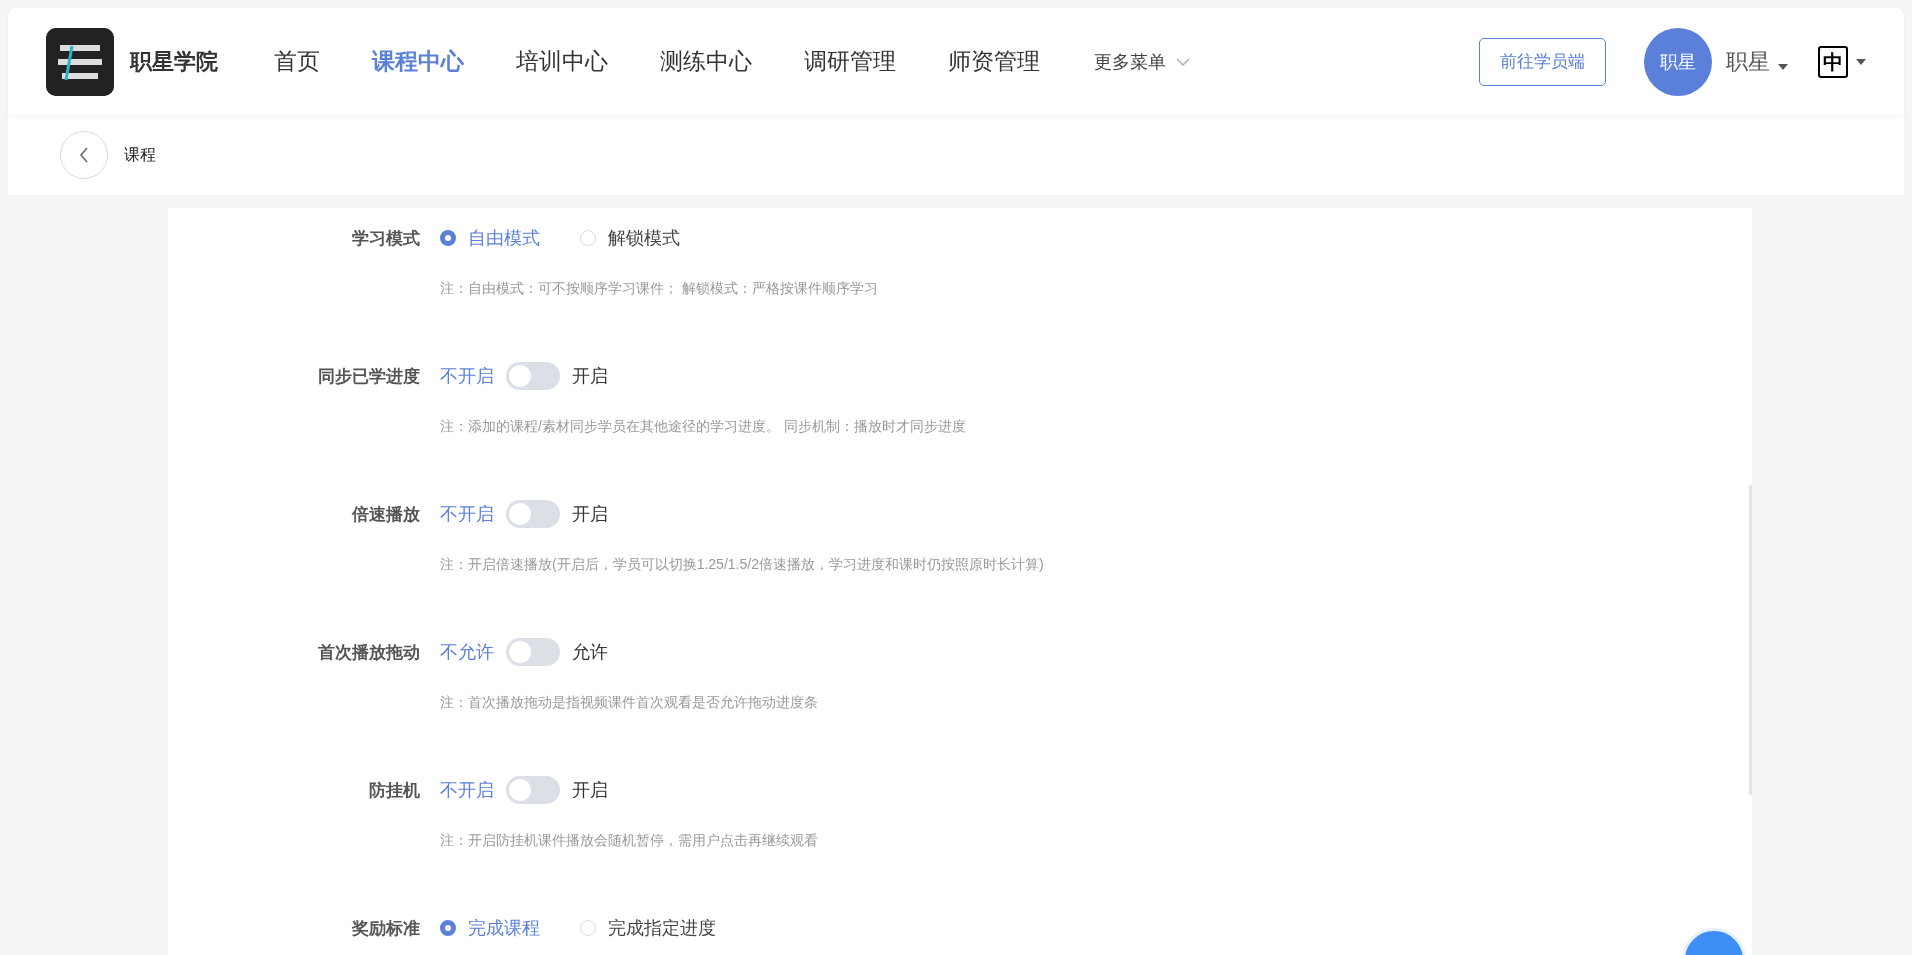 The width and height of the screenshot is (1912, 955). What do you see at coordinates (629, 840) in the screenshot?
I see `setting-note: 注：开启防挂机课件播放会随机暂停，需用户点击再继续观看` at bounding box center [629, 840].